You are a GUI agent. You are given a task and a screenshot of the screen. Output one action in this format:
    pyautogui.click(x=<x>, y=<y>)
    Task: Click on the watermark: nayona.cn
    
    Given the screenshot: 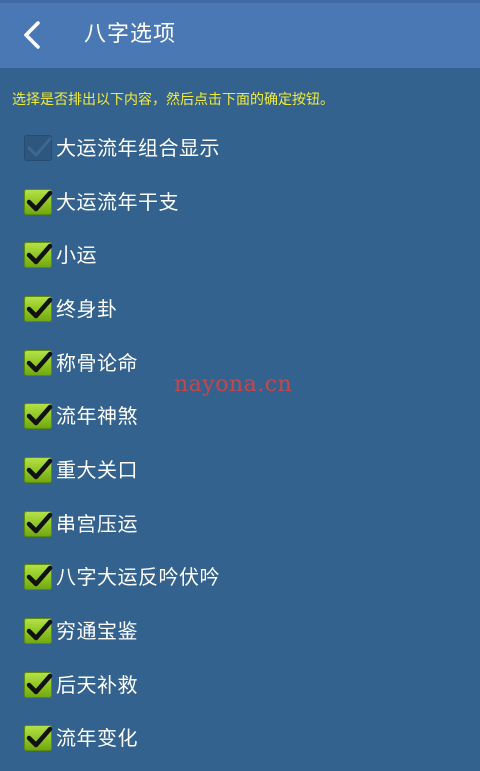 What is the action you would take?
    pyautogui.click(x=233, y=384)
    